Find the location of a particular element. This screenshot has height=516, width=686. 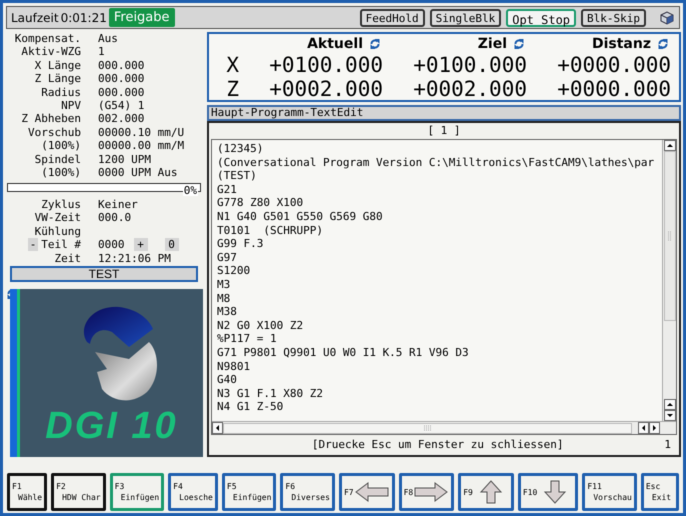

runtime-label: Laufzeit is located at coordinates (35, 18).